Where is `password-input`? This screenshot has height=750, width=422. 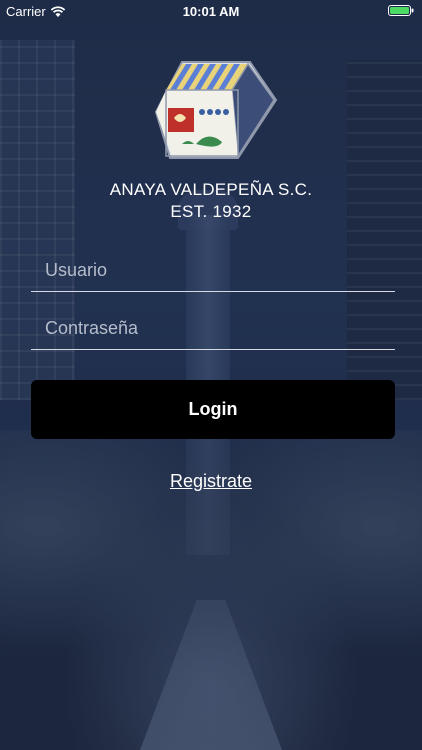
password-input is located at coordinates (219, 328).